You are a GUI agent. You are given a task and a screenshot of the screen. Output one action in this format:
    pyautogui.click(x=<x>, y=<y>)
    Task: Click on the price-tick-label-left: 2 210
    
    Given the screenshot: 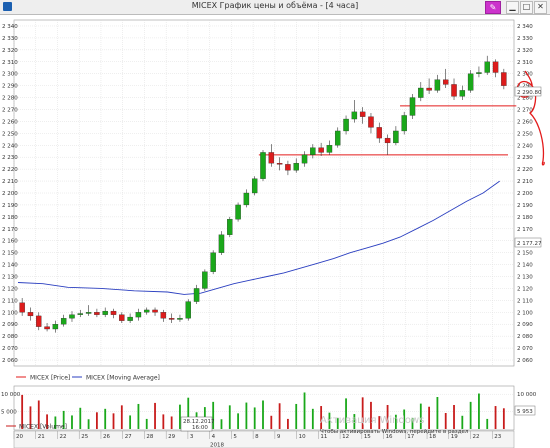 What is the action you would take?
    pyautogui.click(x=10, y=182)
    